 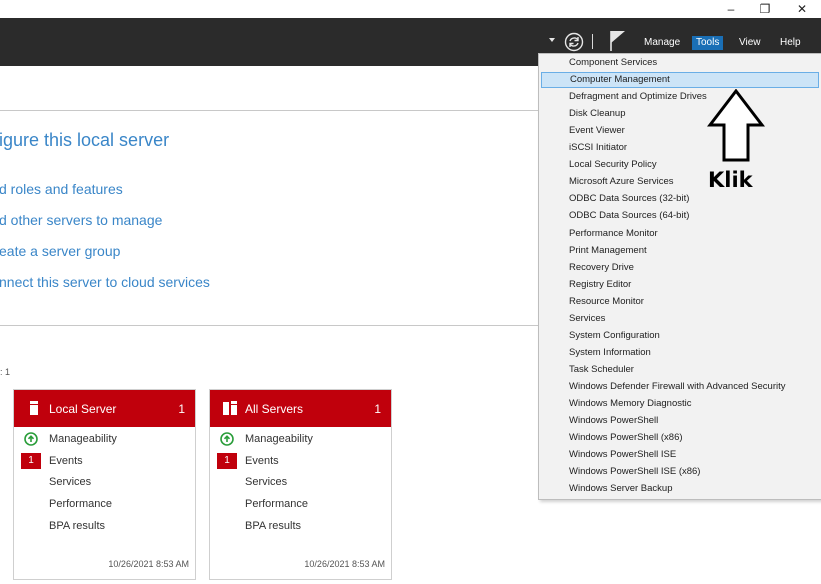 I want to click on tile-header: Local Server 1, so click(x=104, y=408).